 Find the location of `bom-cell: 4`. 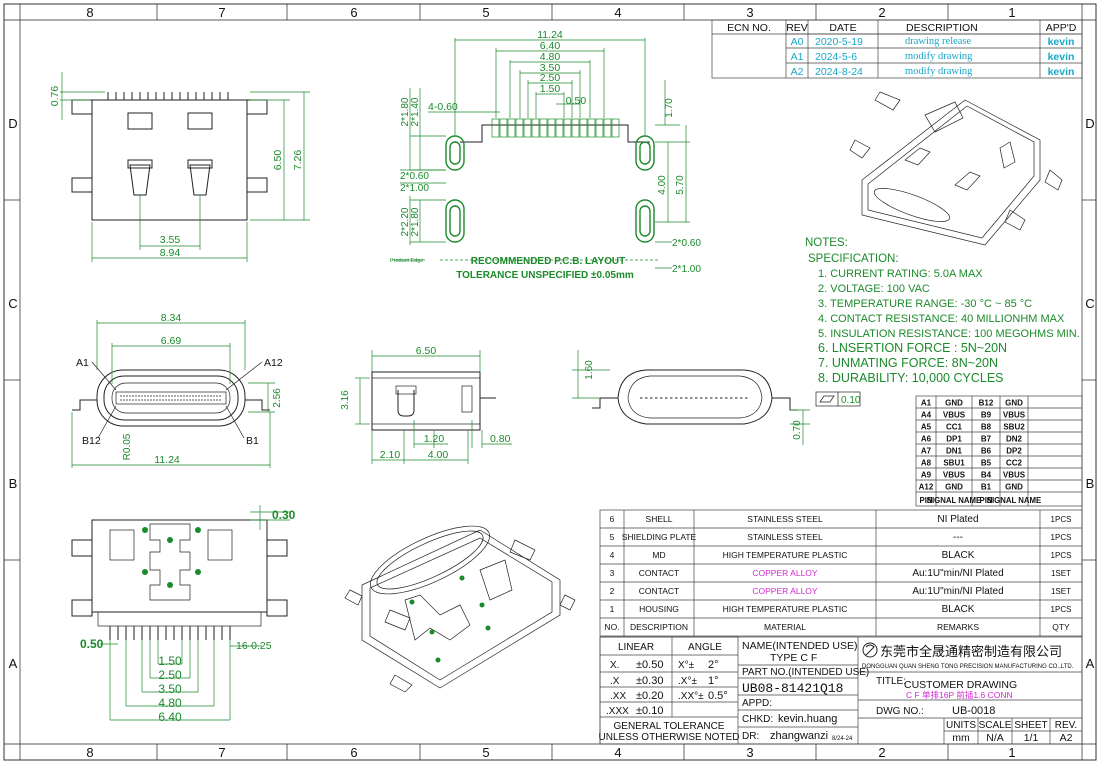

bom-cell: 4 is located at coordinates (612, 555).